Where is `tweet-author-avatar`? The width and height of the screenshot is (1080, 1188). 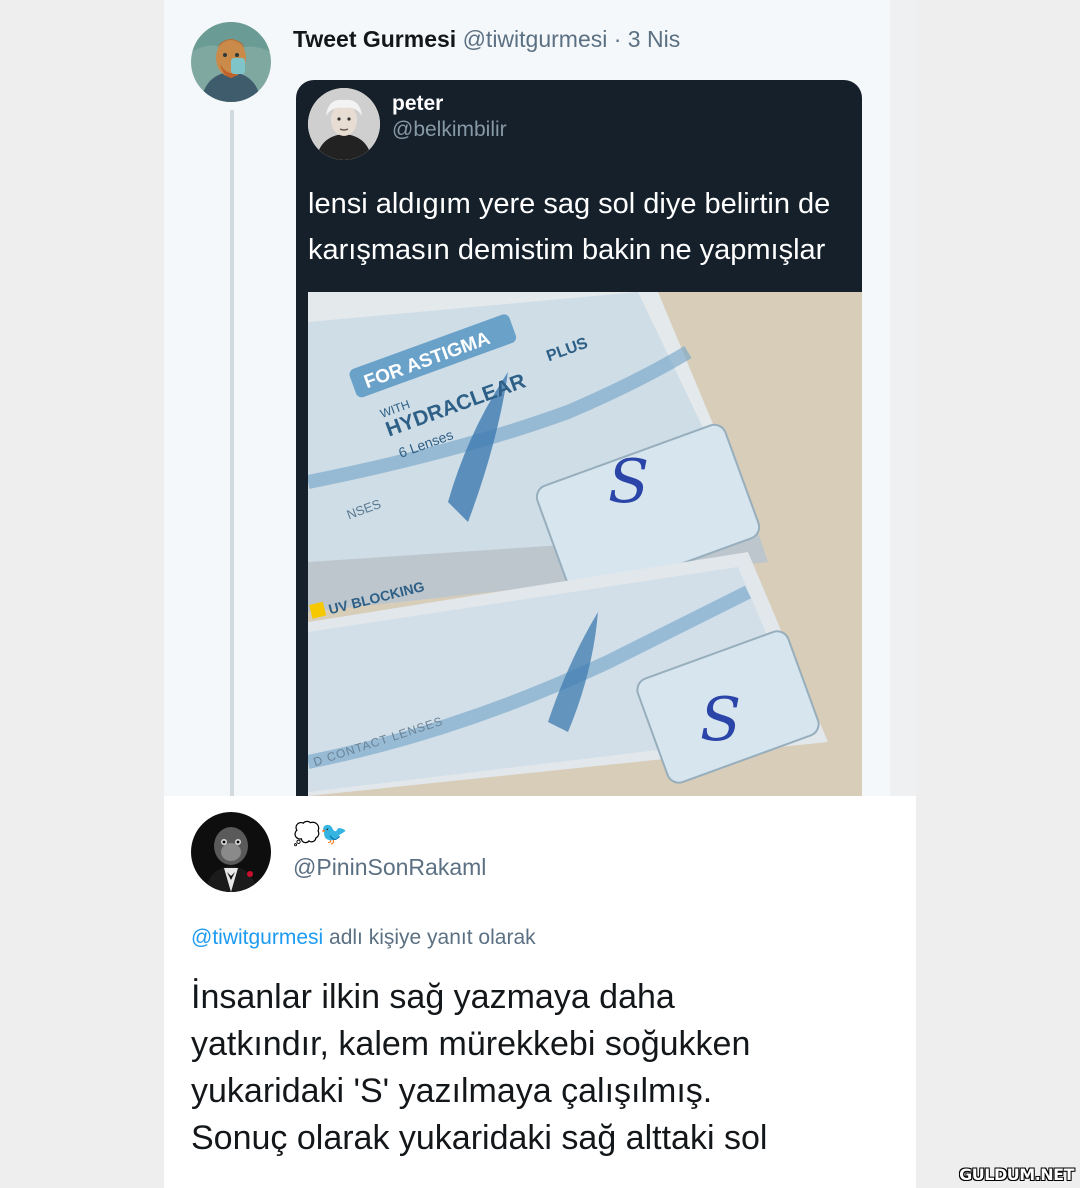 tweet-author-avatar is located at coordinates (231, 62).